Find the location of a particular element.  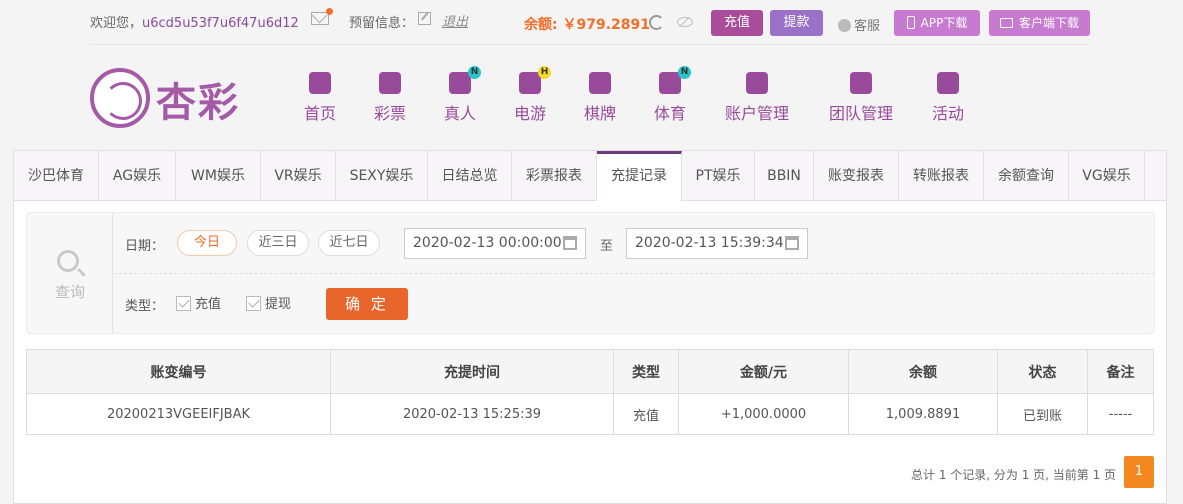

col-balance: 余额 is located at coordinates (923, 371).